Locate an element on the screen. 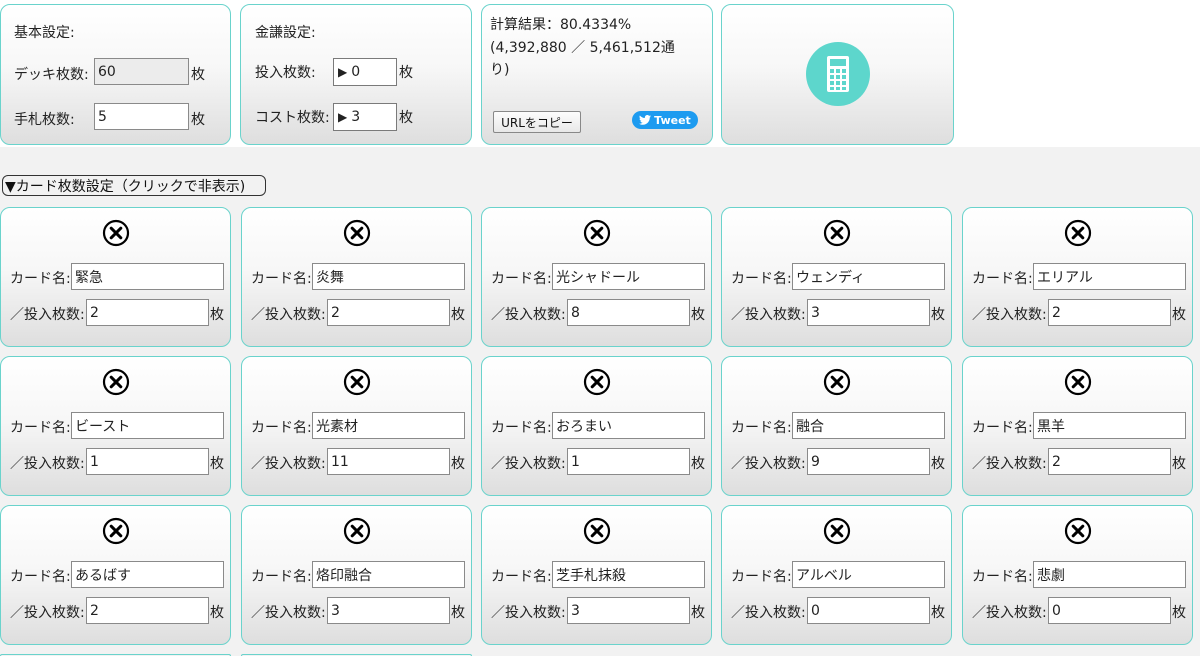  tax-settings-panel: 金謙設定: 投入枚数: ▶ 0 枚 コスト枚数: ▶ 3 枚 is located at coordinates (356, 74).